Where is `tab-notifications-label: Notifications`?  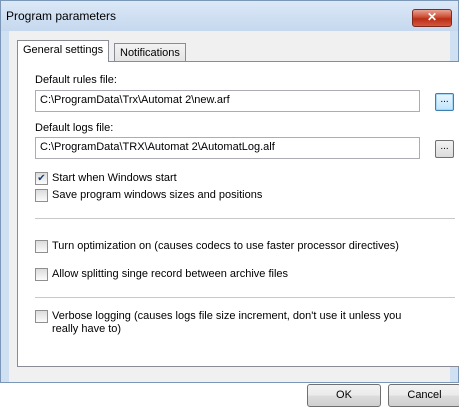 tab-notifications-label: Notifications is located at coordinates (150, 53).